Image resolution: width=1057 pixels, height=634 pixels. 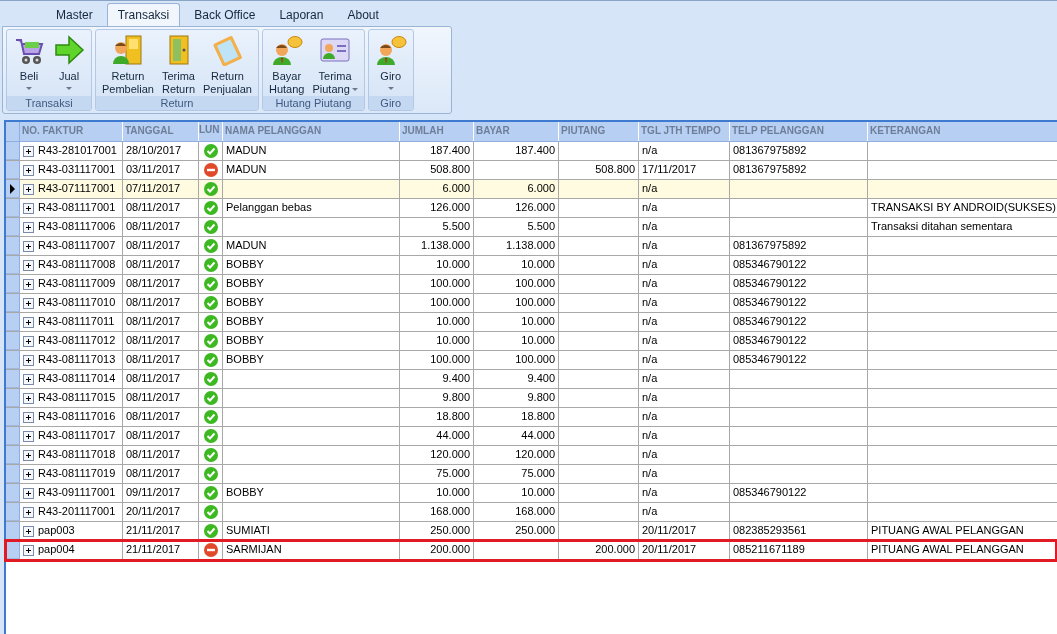 What do you see at coordinates (363, 15) in the screenshot?
I see `ribbon-tab: About` at bounding box center [363, 15].